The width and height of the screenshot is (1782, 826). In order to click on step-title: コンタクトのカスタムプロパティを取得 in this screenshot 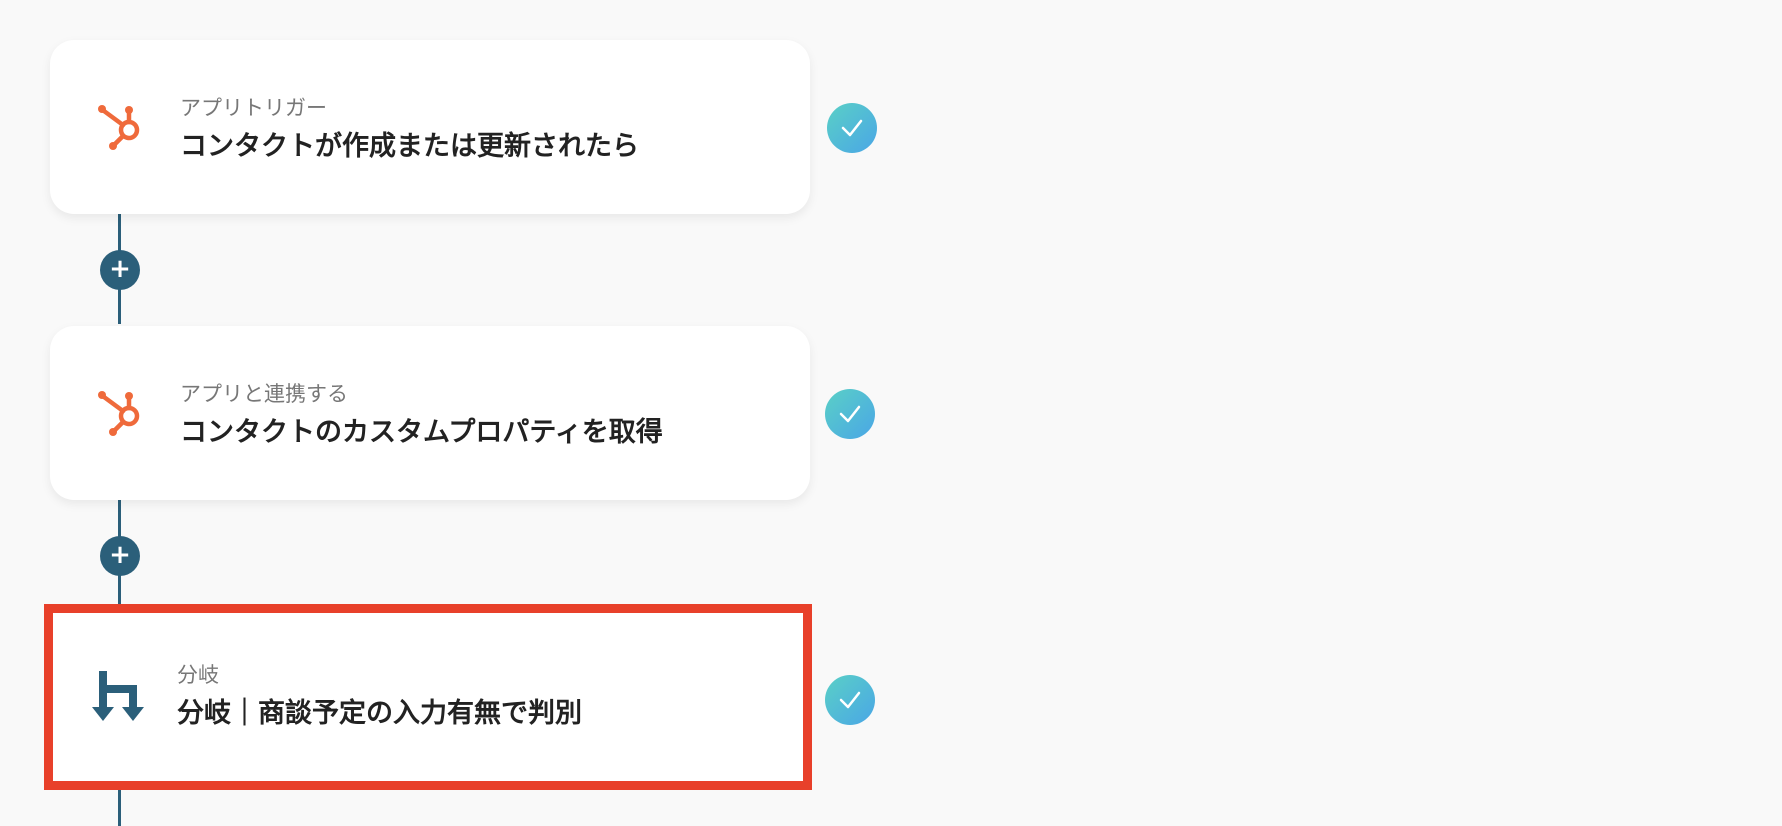, I will do `click(421, 432)`.